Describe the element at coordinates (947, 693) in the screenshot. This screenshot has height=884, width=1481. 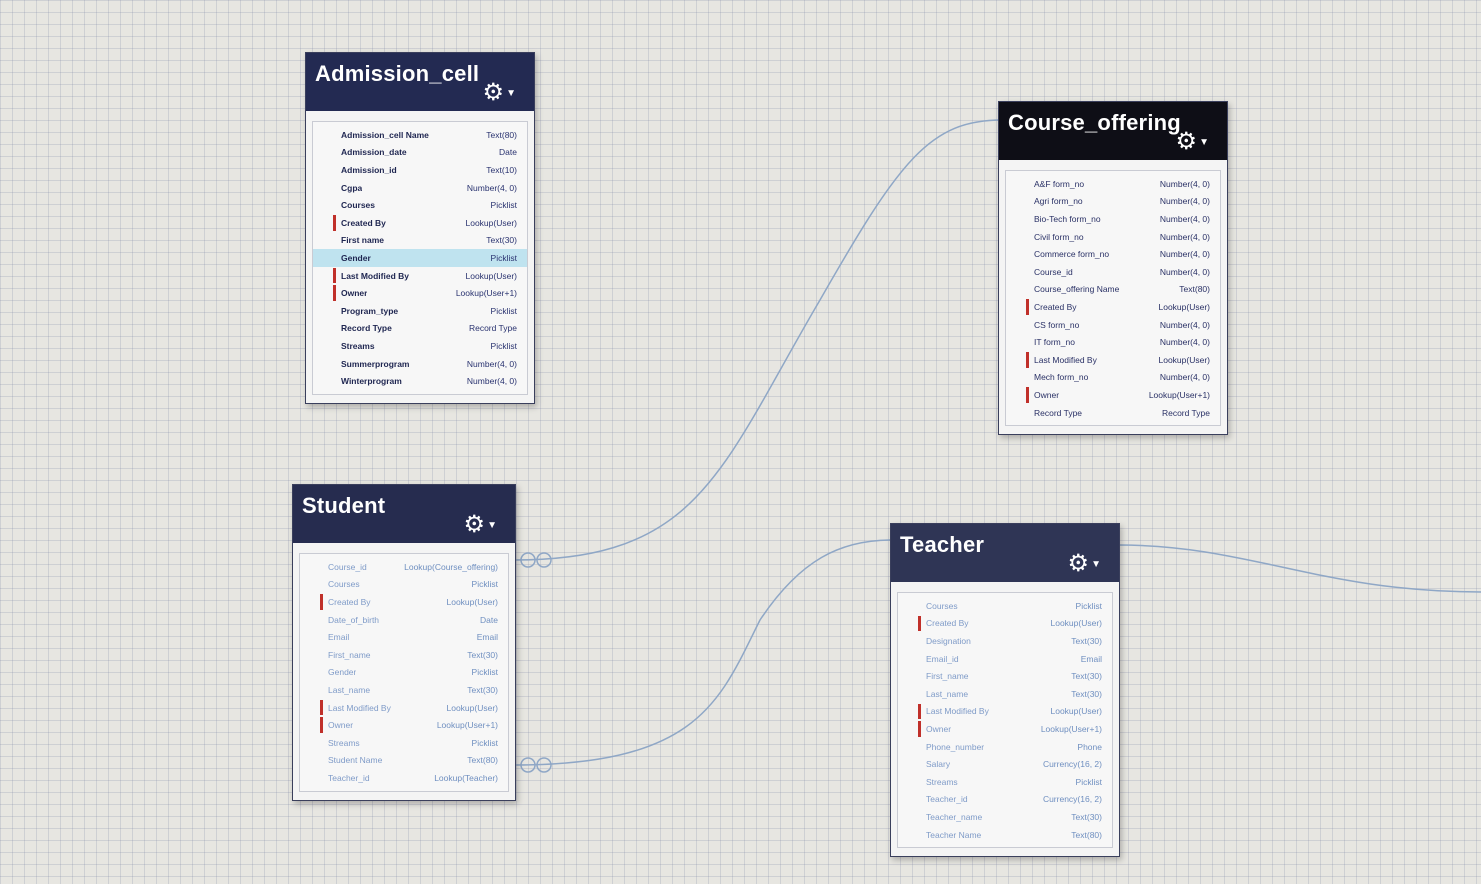
I see `field-name: Last_name` at that location.